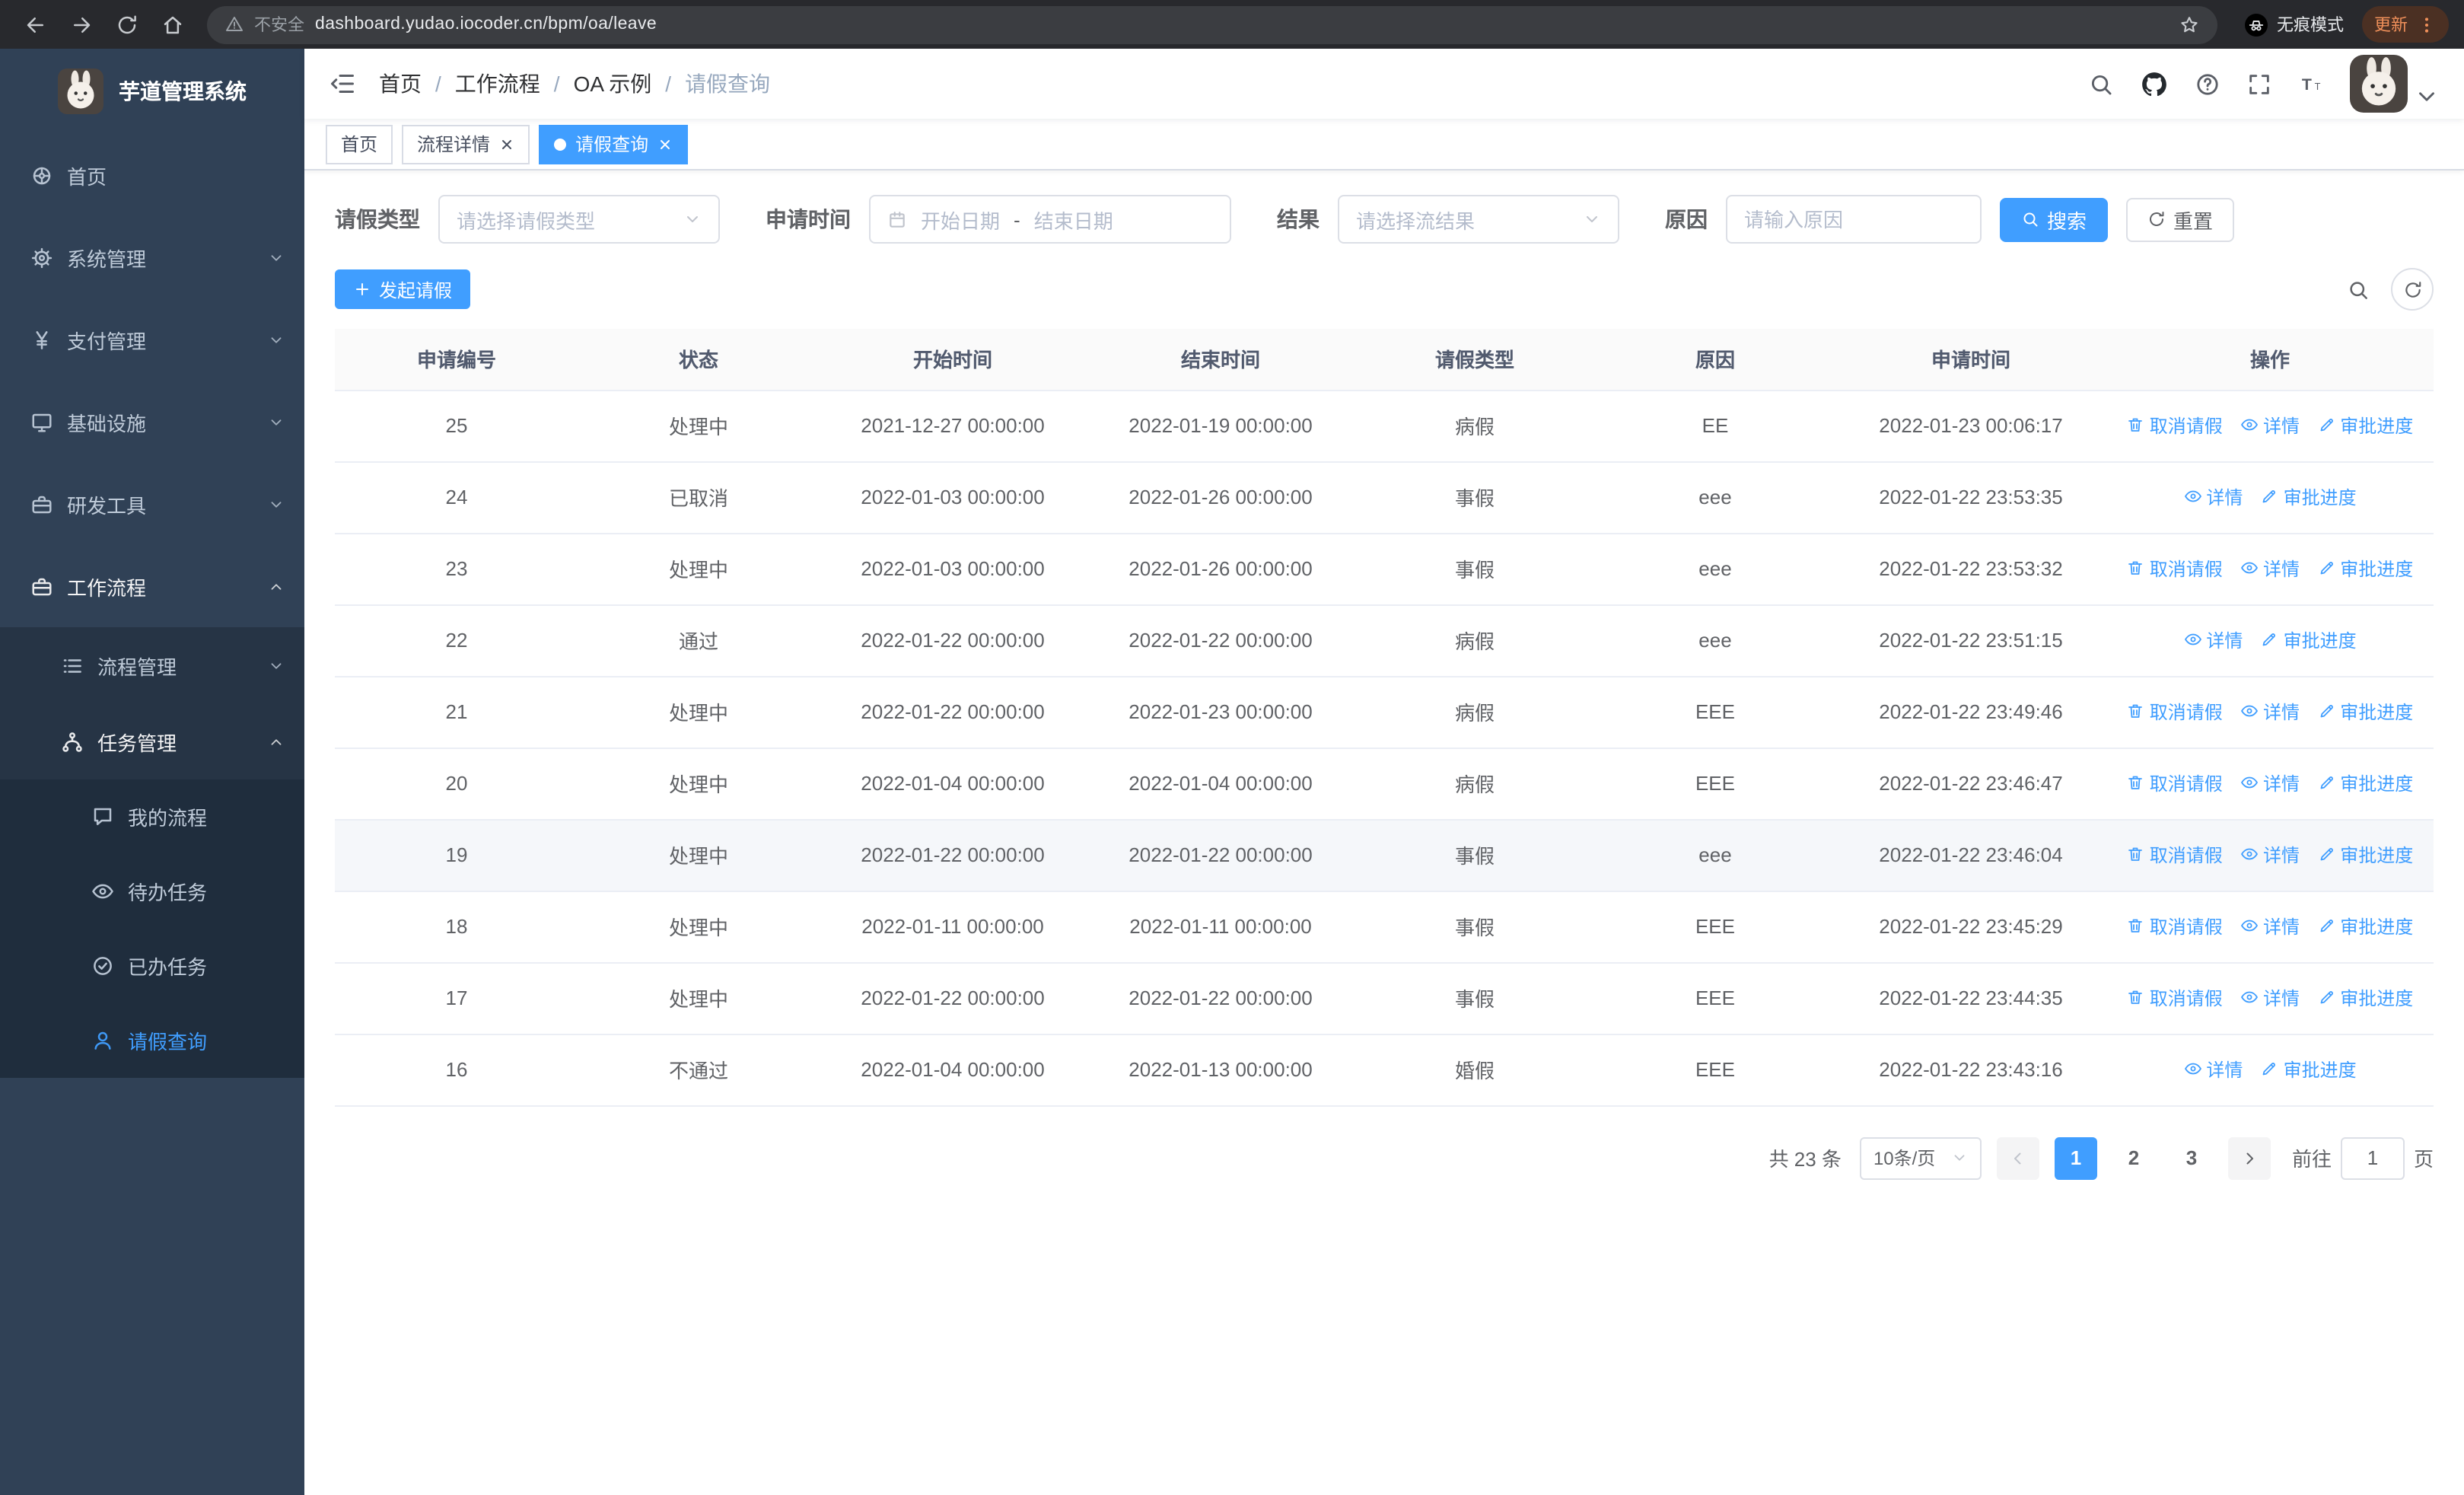 The width and height of the screenshot is (2464, 1495). What do you see at coordinates (2427, 24) in the screenshot?
I see `browser-menu-icon` at bounding box center [2427, 24].